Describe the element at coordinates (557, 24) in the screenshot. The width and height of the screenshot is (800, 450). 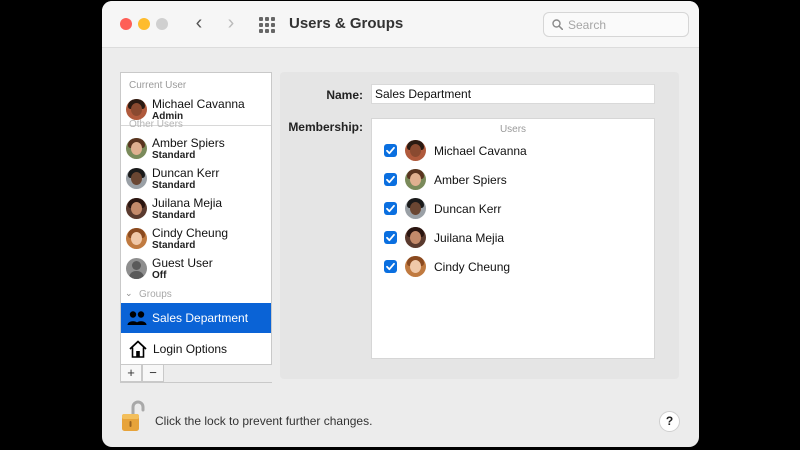
I see `search-icon` at that location.